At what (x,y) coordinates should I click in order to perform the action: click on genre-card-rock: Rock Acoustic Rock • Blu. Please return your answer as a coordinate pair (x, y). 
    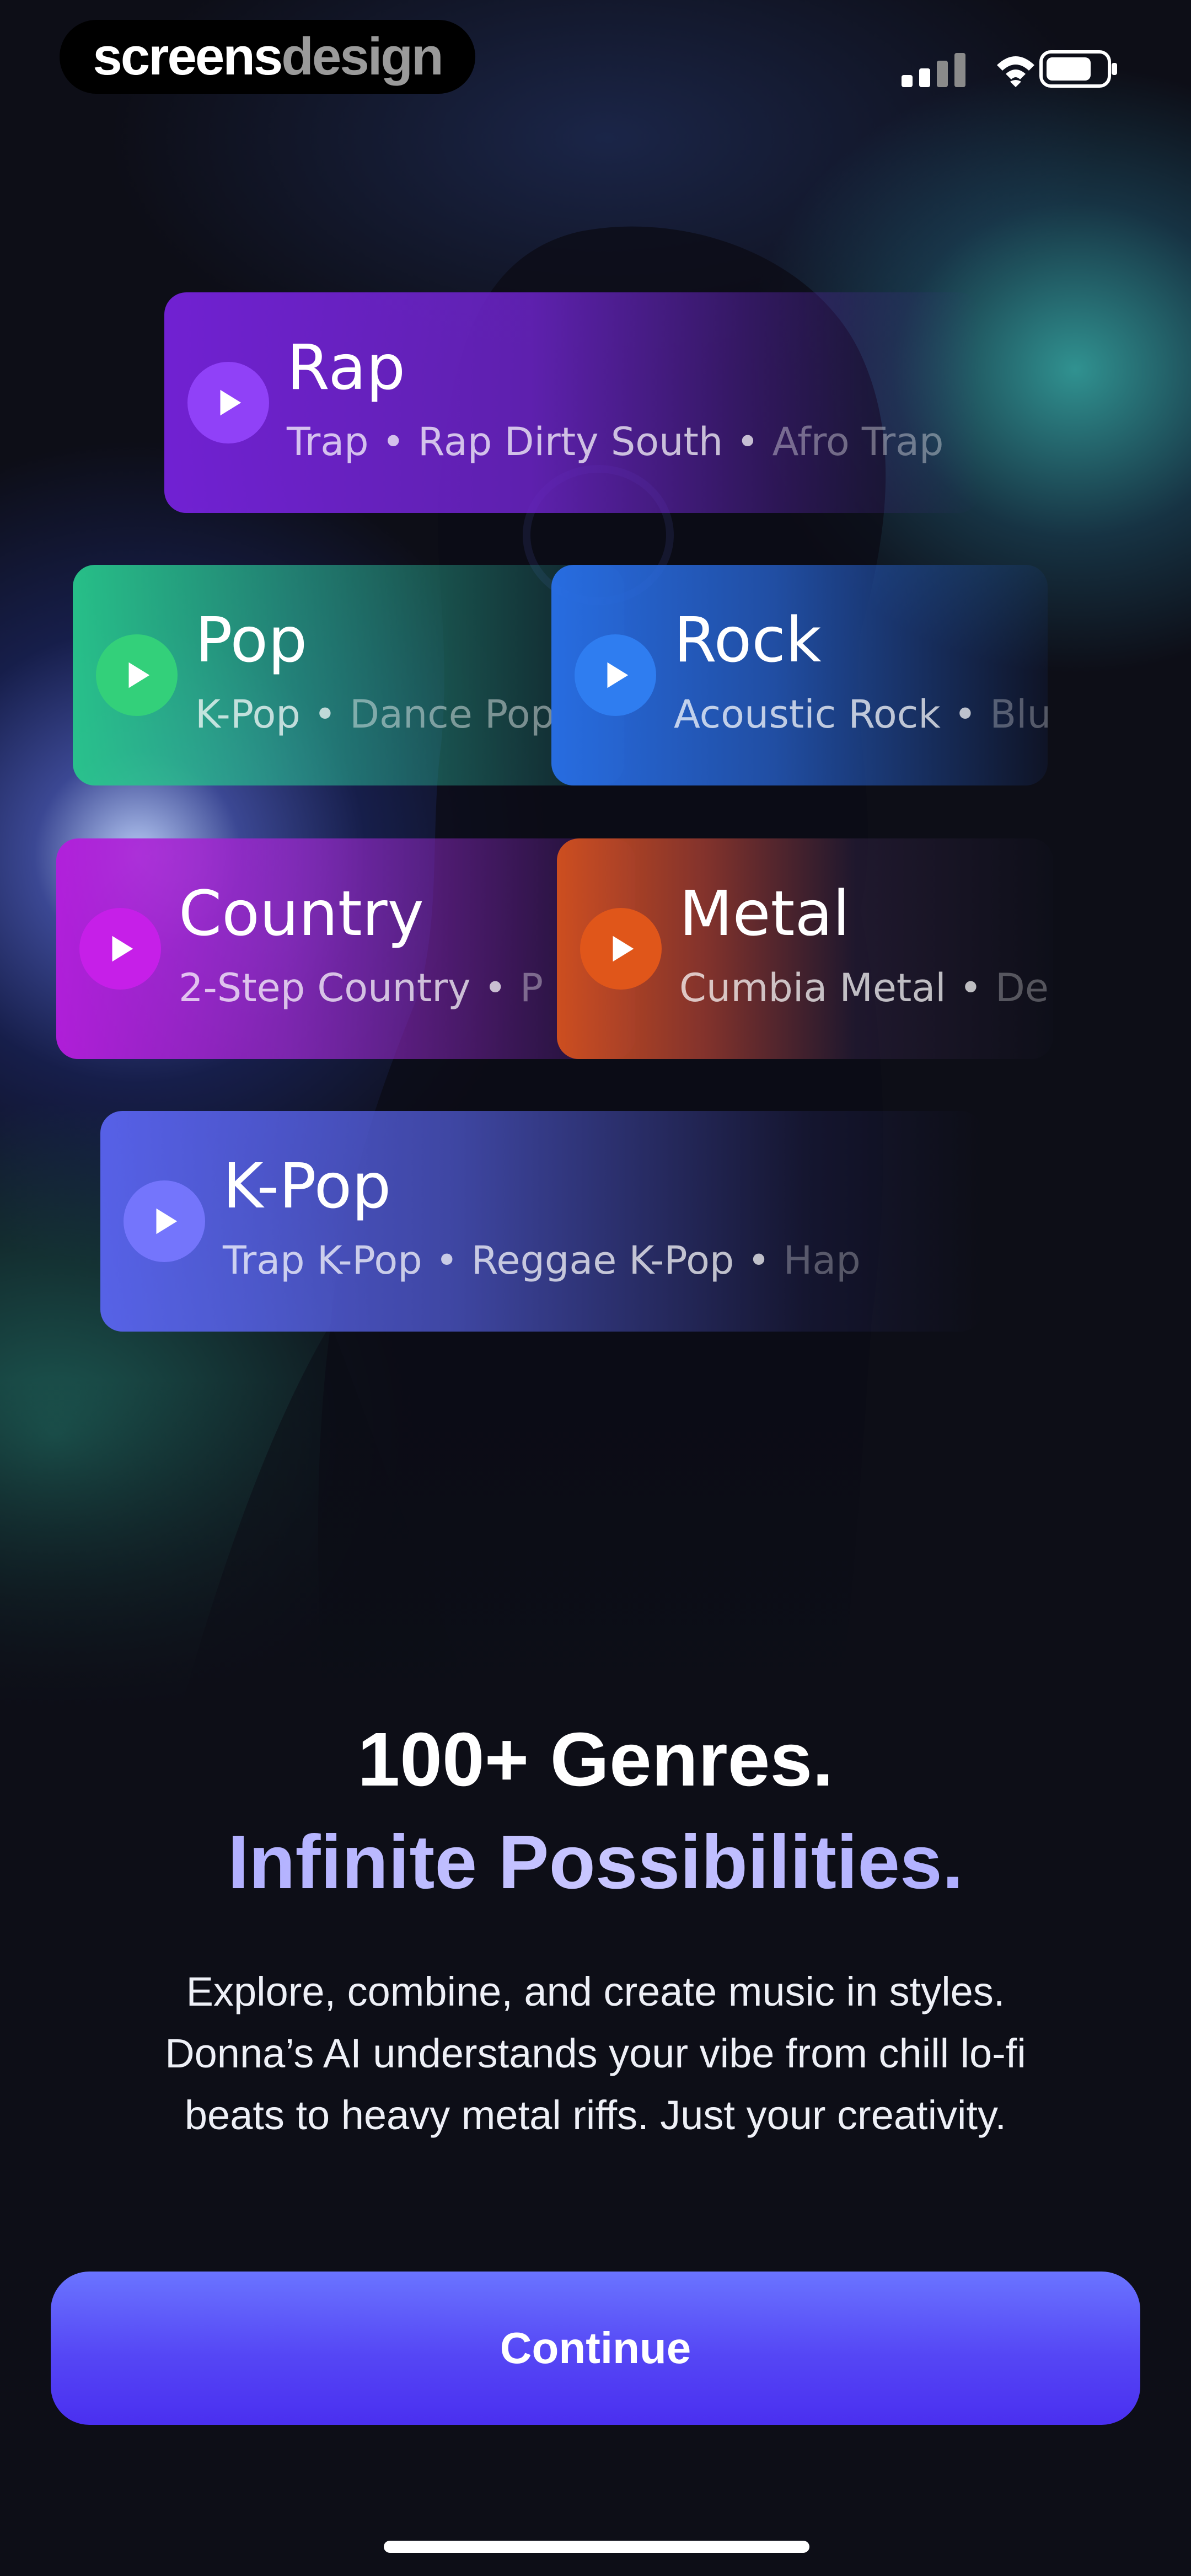
    Looking at the image, I should click on (799, 675).